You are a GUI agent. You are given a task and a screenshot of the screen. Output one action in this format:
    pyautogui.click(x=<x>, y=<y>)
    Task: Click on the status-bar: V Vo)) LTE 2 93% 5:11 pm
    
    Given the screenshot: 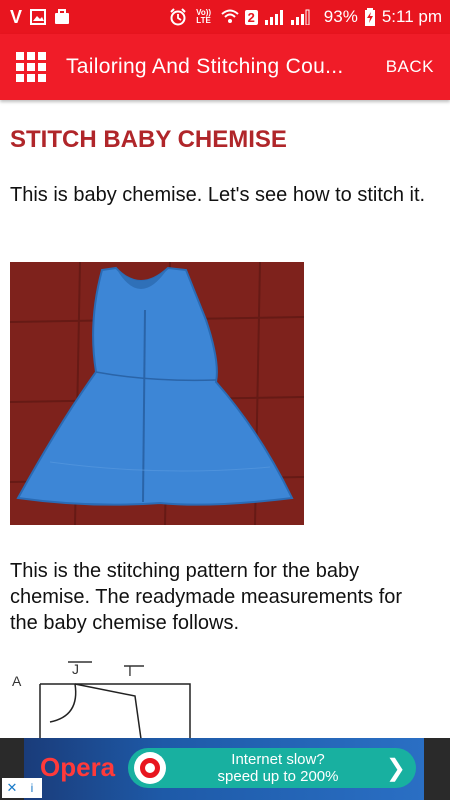 What is the action you would take?
    pyautogui.click(x=225, y=17)
    